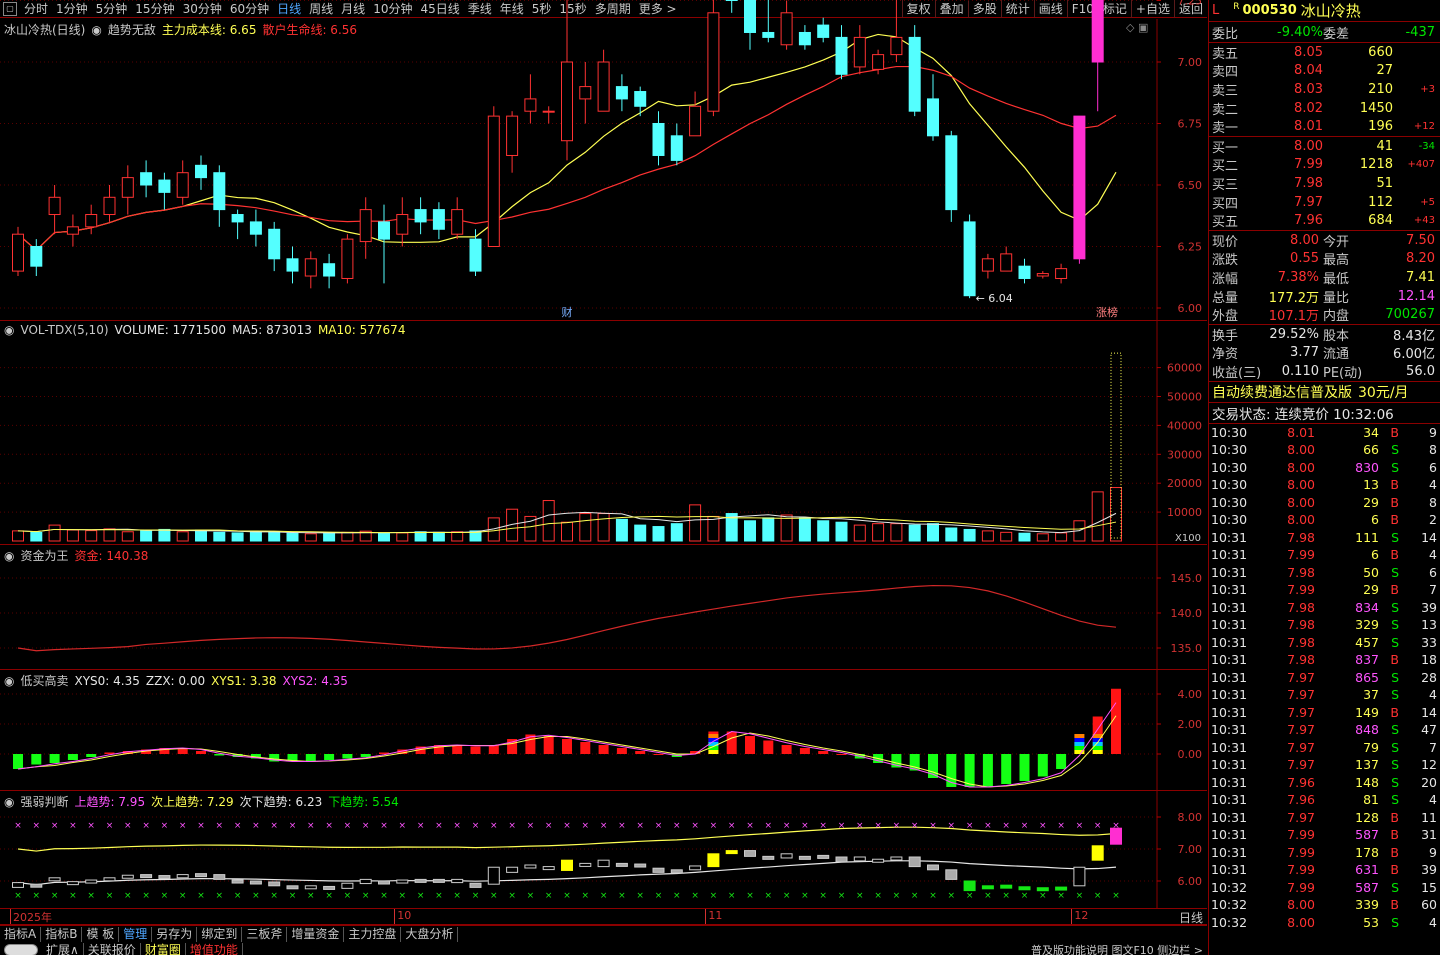 Image resolution: width=1440 pixels, height=955 pixels. Describe the element at coordinates (1079, 736) in the screenshot. I see `signal-stack` at that location.